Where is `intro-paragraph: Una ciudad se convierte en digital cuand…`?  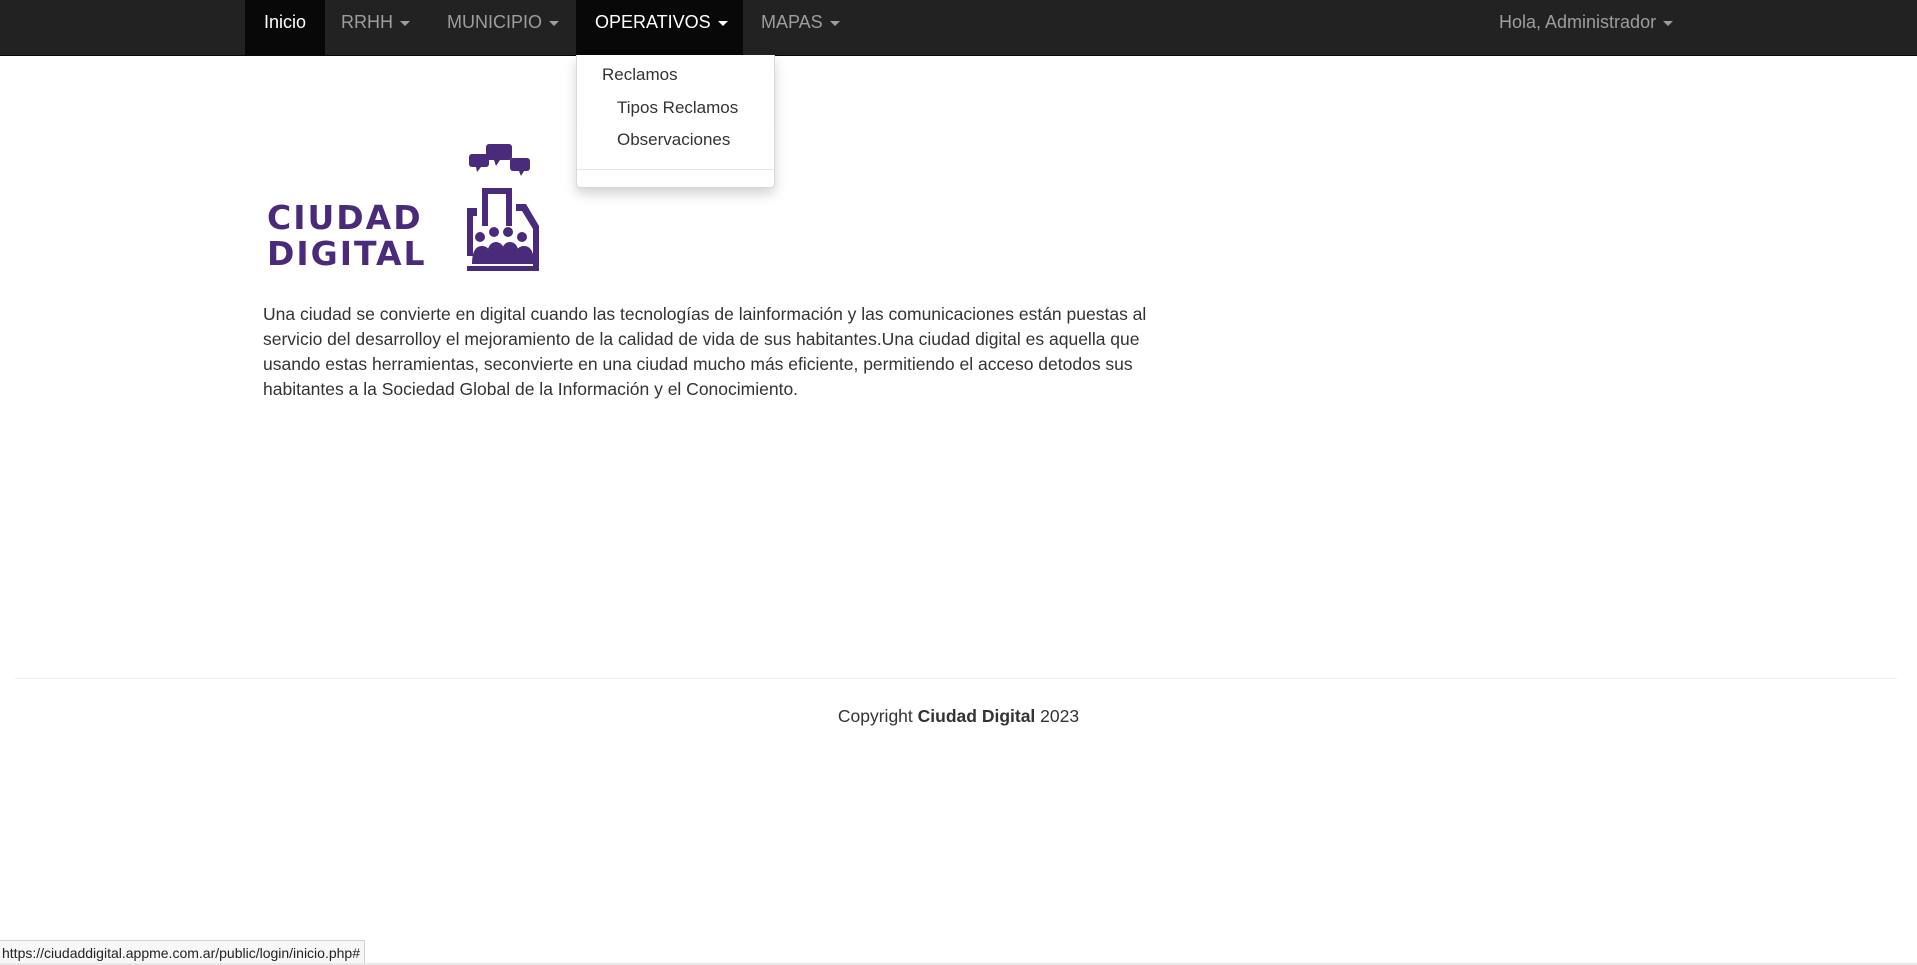 intro-paragraph: Una ciudad se convierte en digital cuand… is located at coordinates (705, 351).